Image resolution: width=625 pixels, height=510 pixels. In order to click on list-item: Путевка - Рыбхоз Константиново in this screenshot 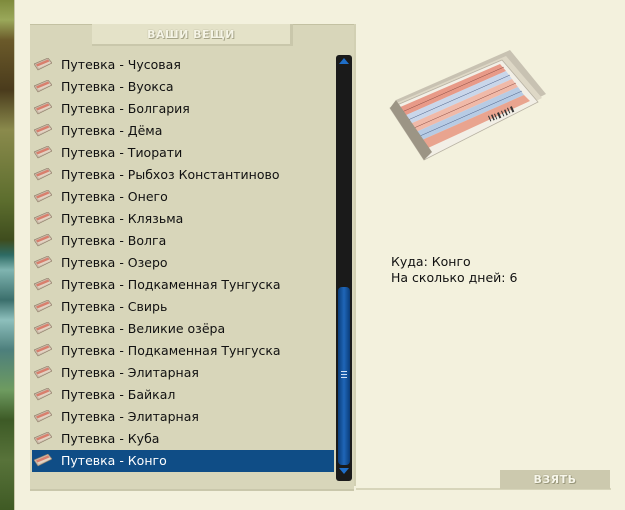, I will do `click(183, 175)`.